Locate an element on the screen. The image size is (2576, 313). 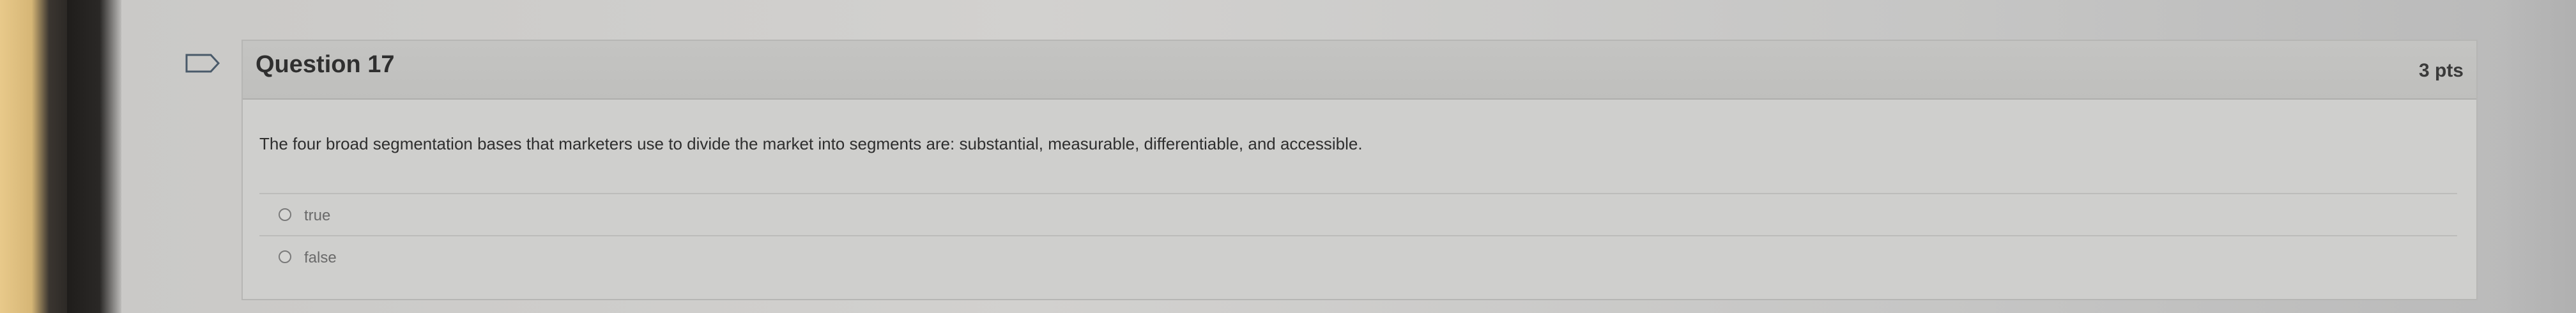
radio-button-false is located at coordinates (285, 256).